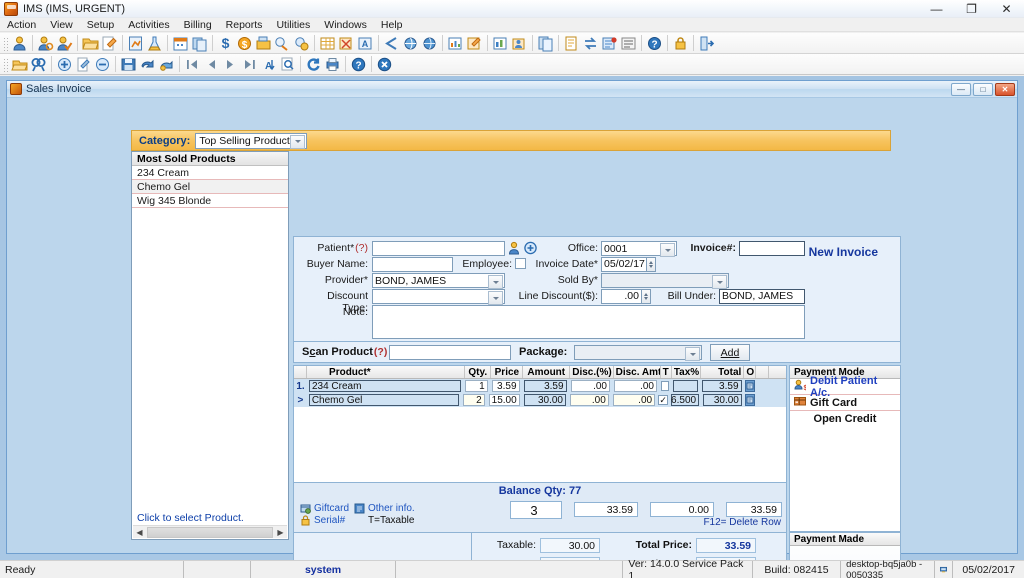 The image size is (1024, 578). I want to click on scroll-thumb, so click(210, 532).